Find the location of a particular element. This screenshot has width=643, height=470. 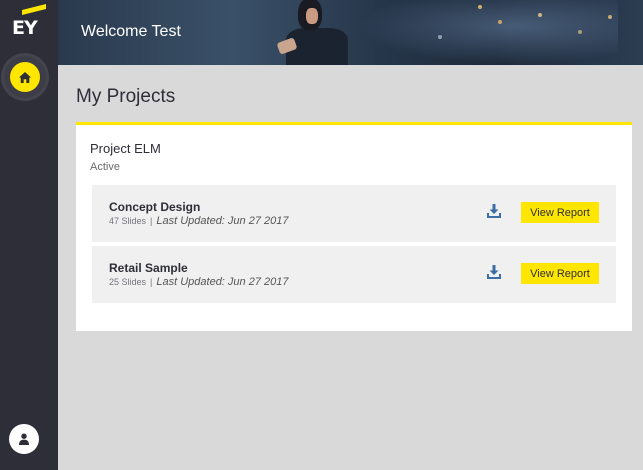

logo-text: EY is located at coordinates (25, 28).